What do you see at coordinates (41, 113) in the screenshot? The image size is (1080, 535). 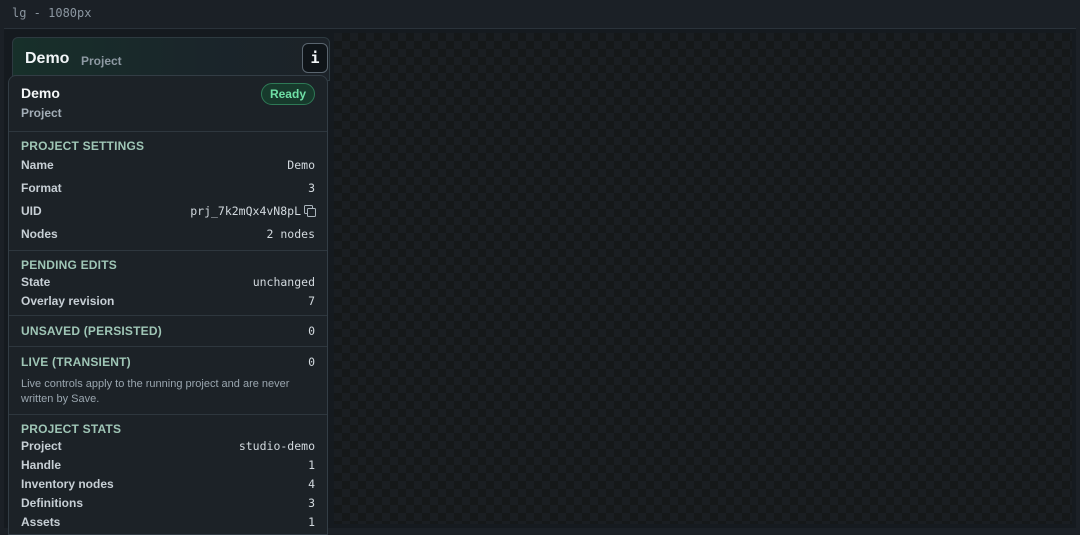 I see `panel-subtitle: Project` at bounding box center [41, 113].